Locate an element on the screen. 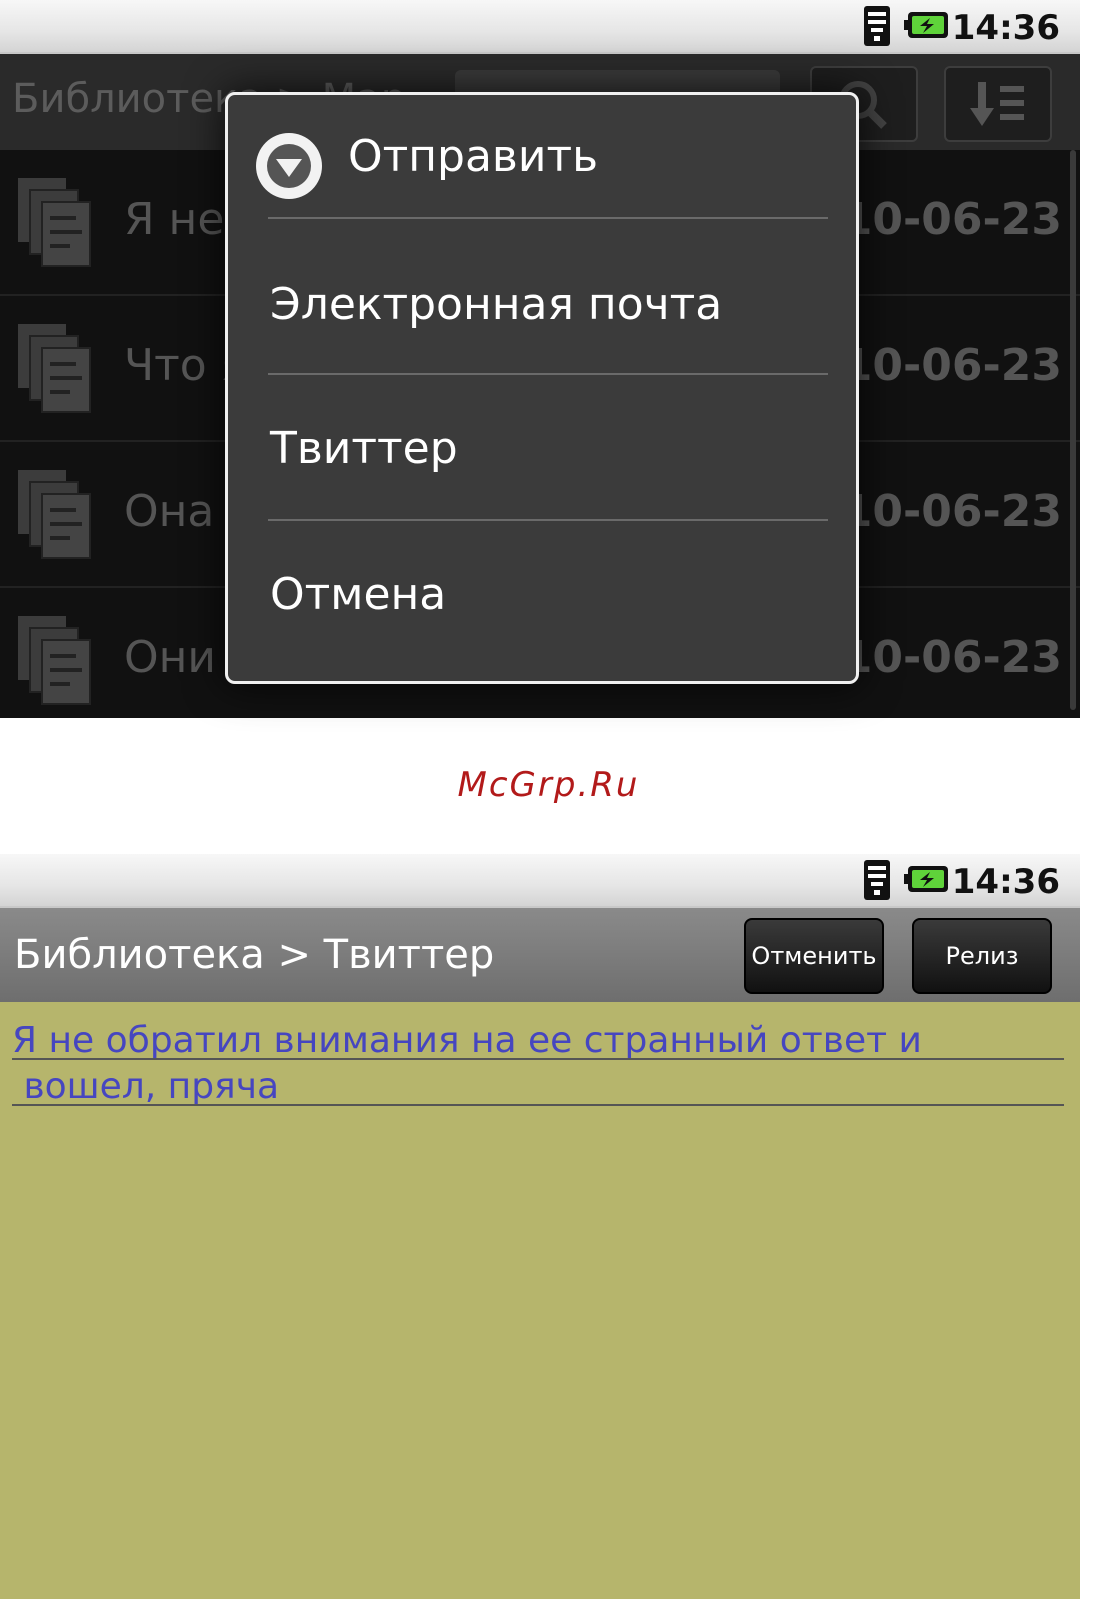  dialog-title: Отправить is located at coordinates (473, 156).